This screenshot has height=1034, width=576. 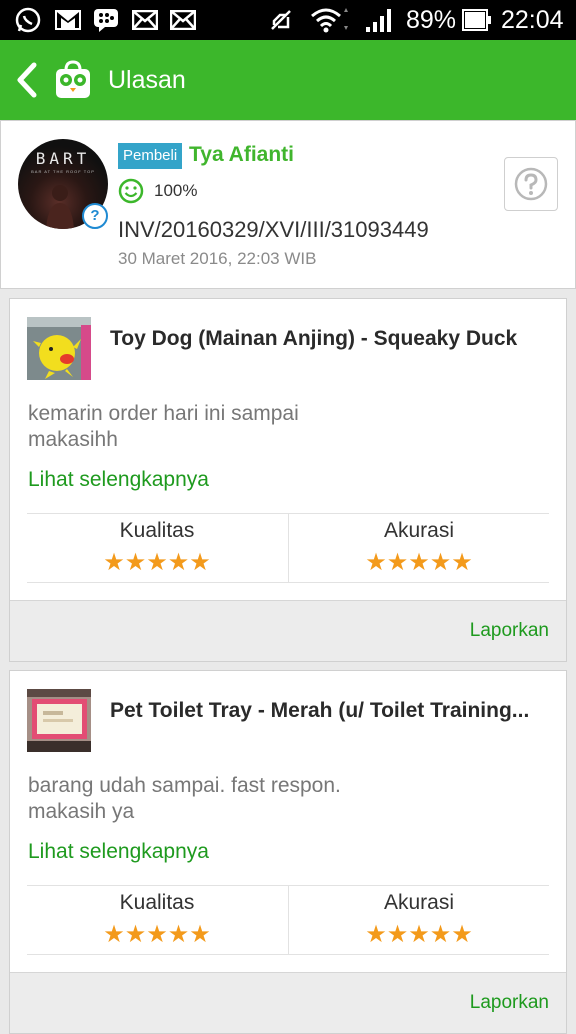 What do you see at coordinates (68, 20) in the screenshot?
I see `gmail-icon` at bounding box center [68, 20].